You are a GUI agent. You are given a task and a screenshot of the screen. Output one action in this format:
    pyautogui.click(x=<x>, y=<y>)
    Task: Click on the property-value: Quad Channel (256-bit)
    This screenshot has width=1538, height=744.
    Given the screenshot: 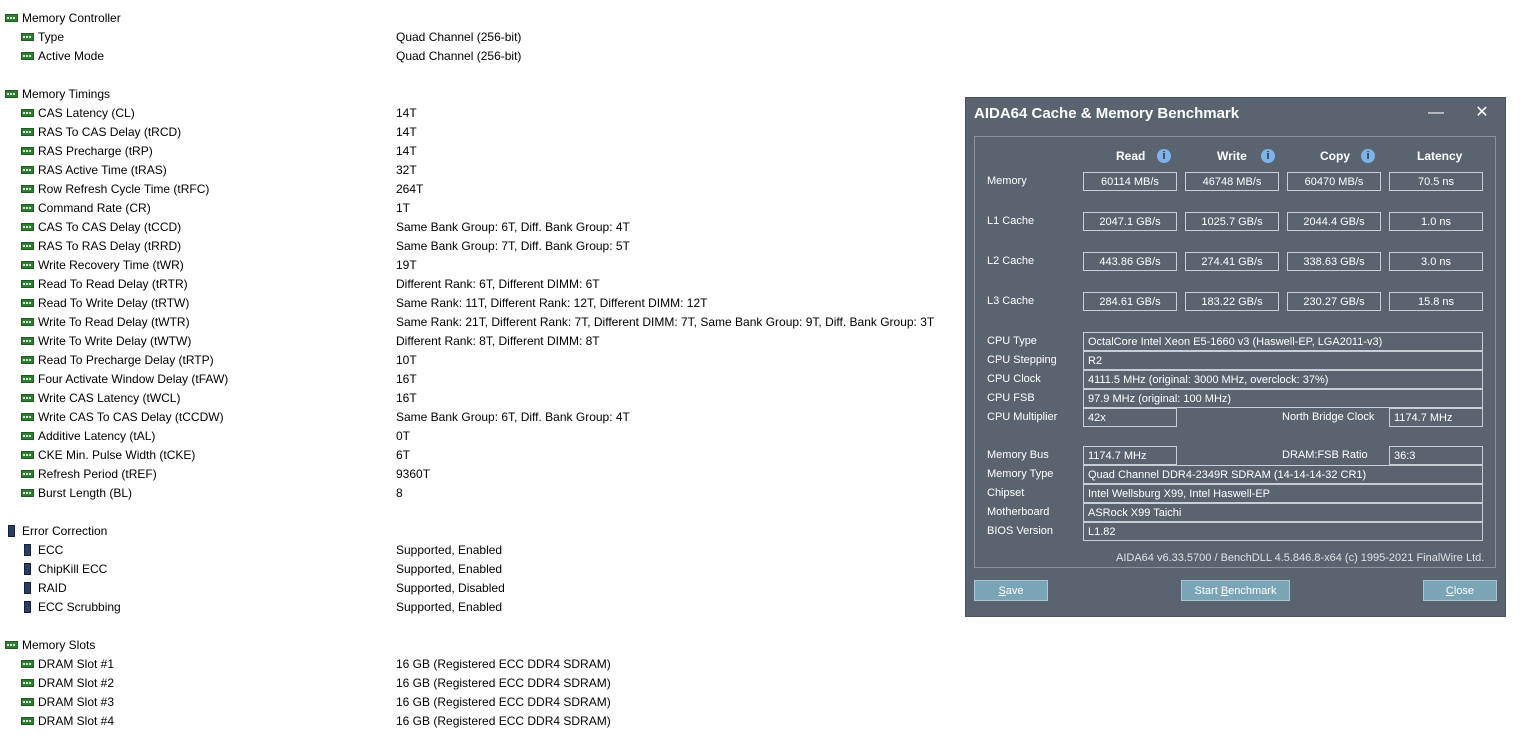 What is the action you would take?
    pyautogui.click(x=459, y=56)
    